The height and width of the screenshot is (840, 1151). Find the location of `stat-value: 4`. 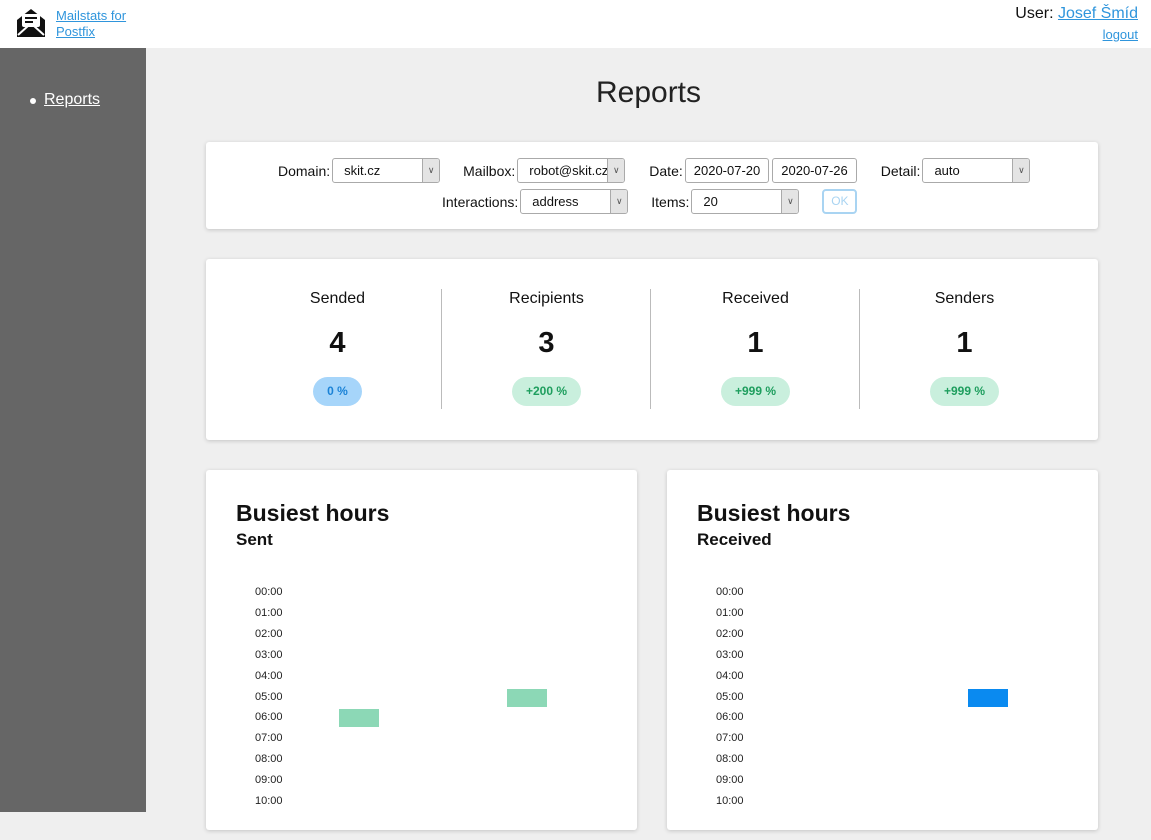

stat-value: 4 is located at coordinates (337, 343).